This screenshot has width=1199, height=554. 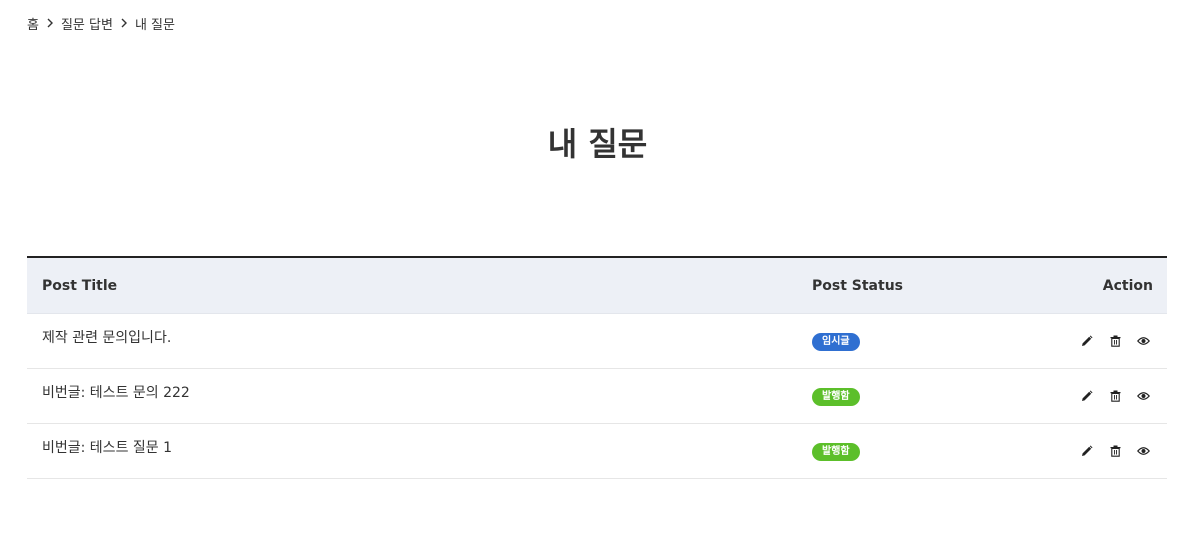 I want to click on table-row: 비번글: 테스트 문의 222 발행함, so click(x=597, y=396).